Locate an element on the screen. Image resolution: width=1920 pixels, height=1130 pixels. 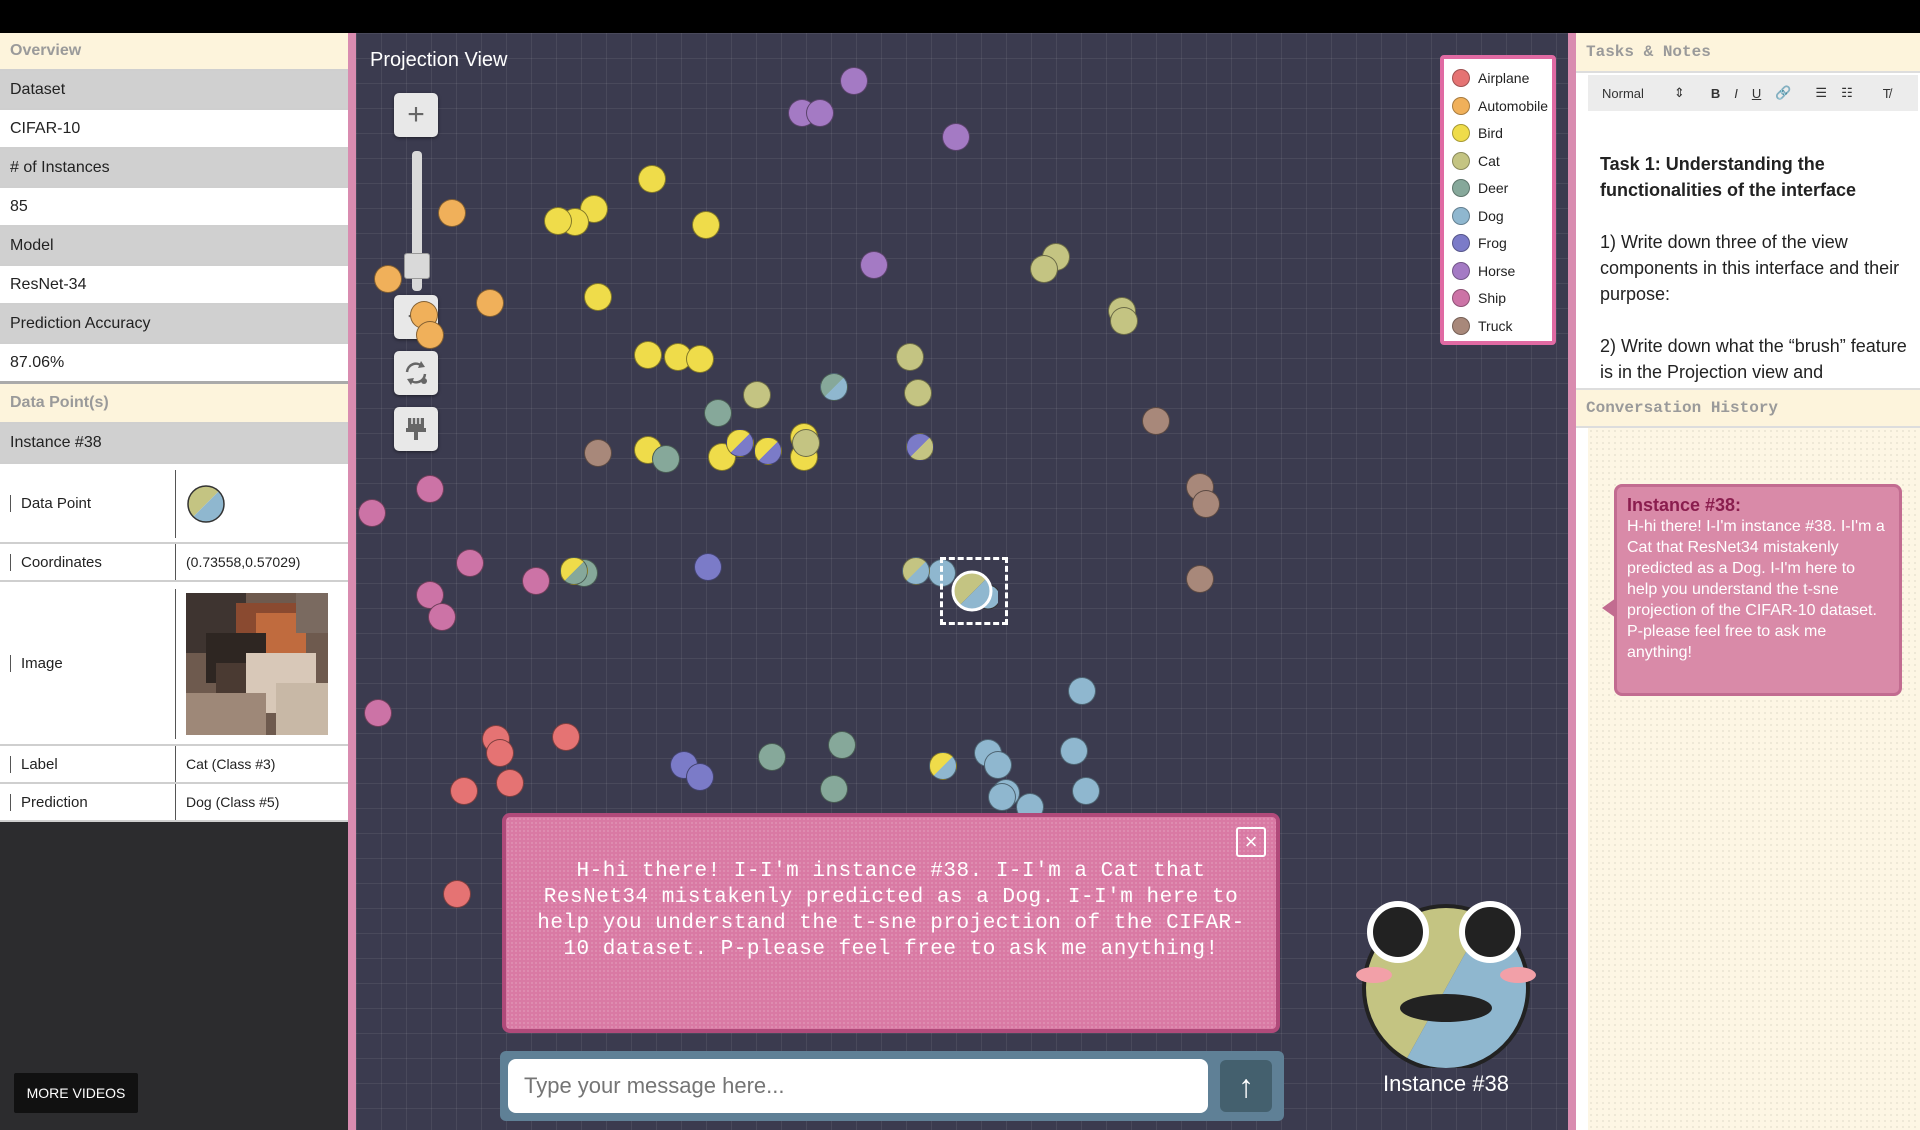
bold-button: B is located at coordinates (1715, 93).